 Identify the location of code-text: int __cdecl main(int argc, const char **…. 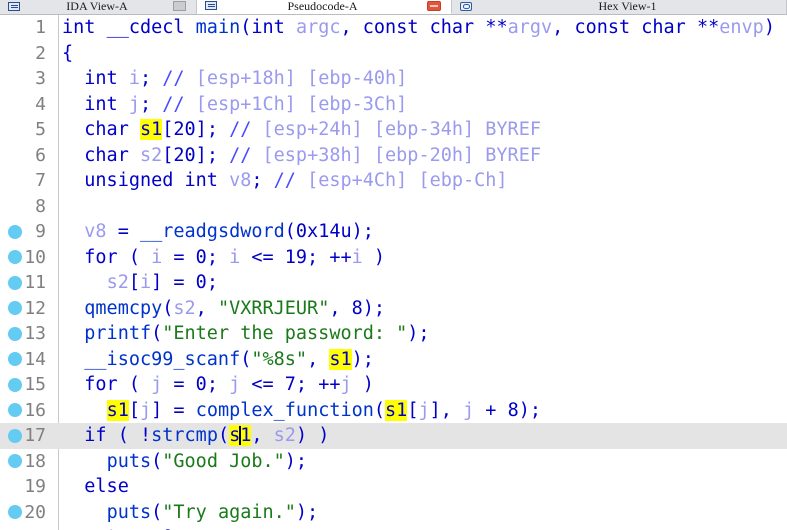
(419, 28).